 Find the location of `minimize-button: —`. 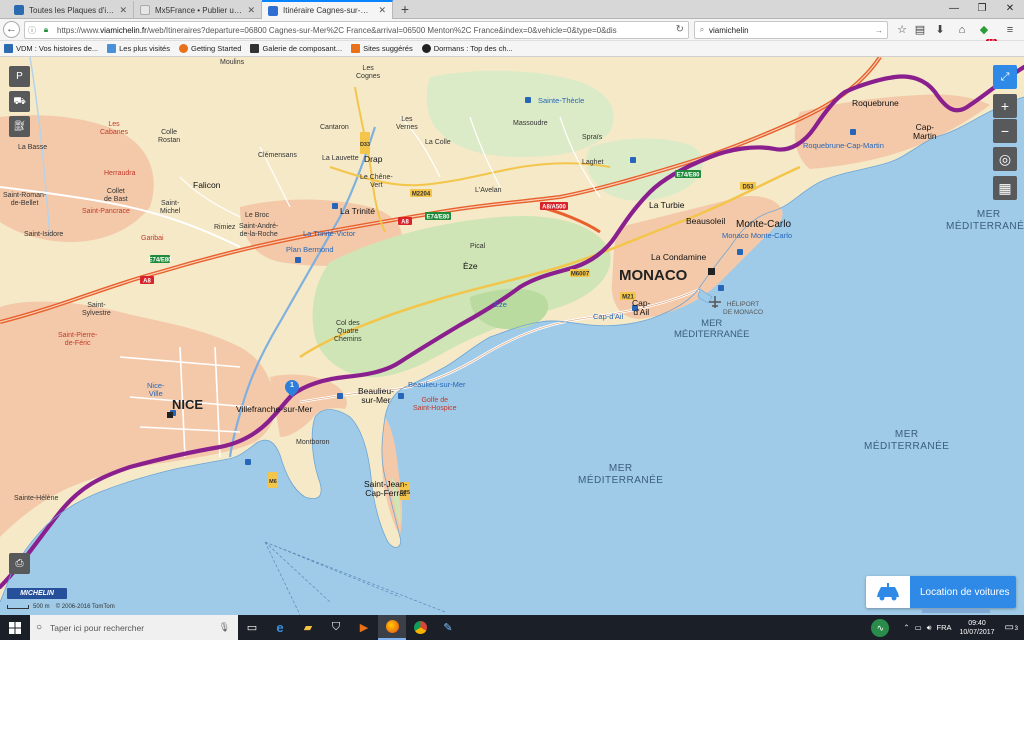

minimize-button: — is located at coordinates (954, 8).